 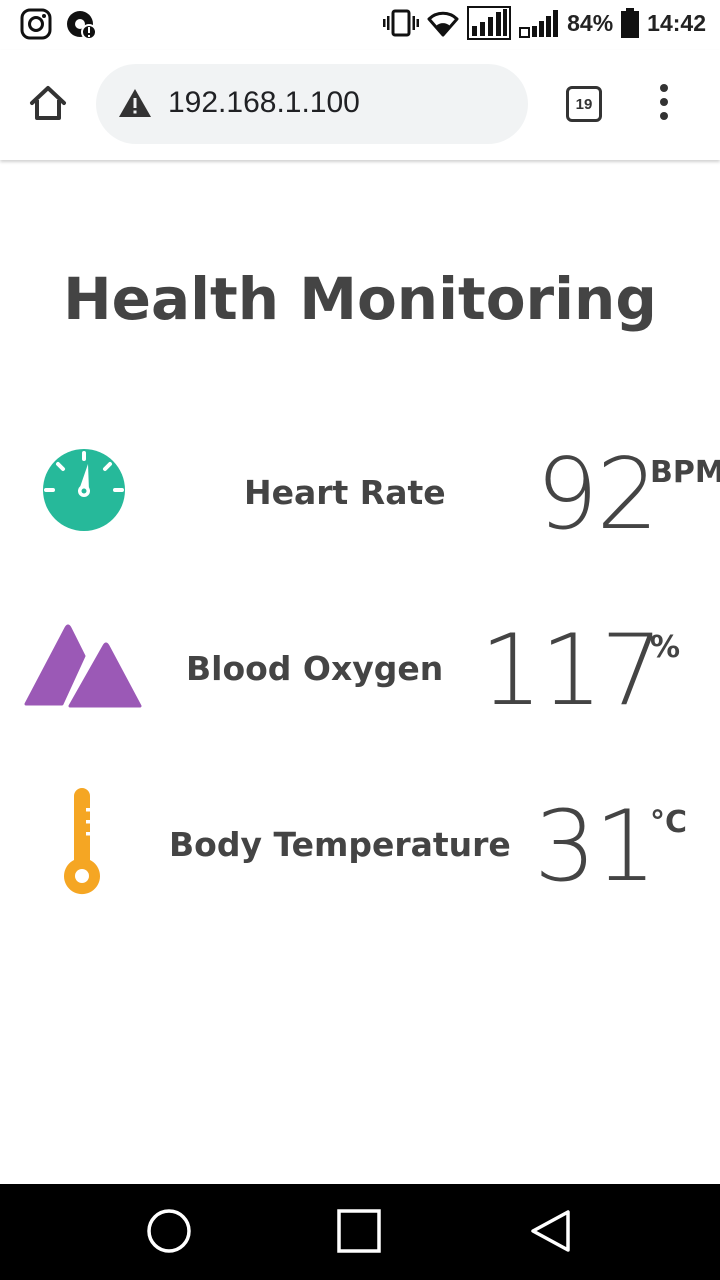 I want to click on home-icon, so click(x=48, y=103).